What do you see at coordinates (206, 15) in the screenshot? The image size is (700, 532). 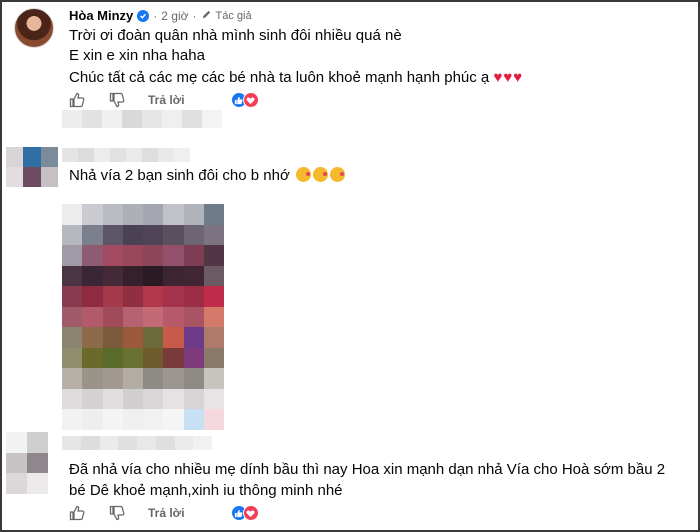 I see `pencil-icon` at bounding box center [206, 15].